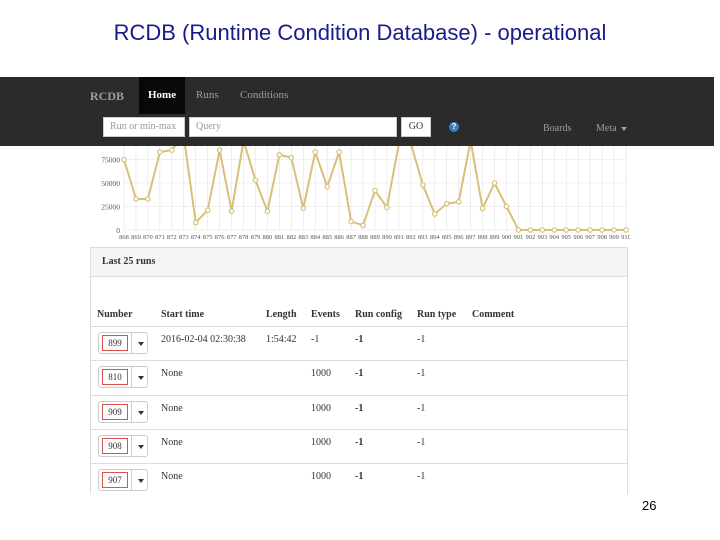 Image resolution: width=720 pixels, height=540 pixels. What do you see at coordinates (110, 183) in the screenshot?
I see `y-tick-label: 50000` at bounding box center [110, 183].